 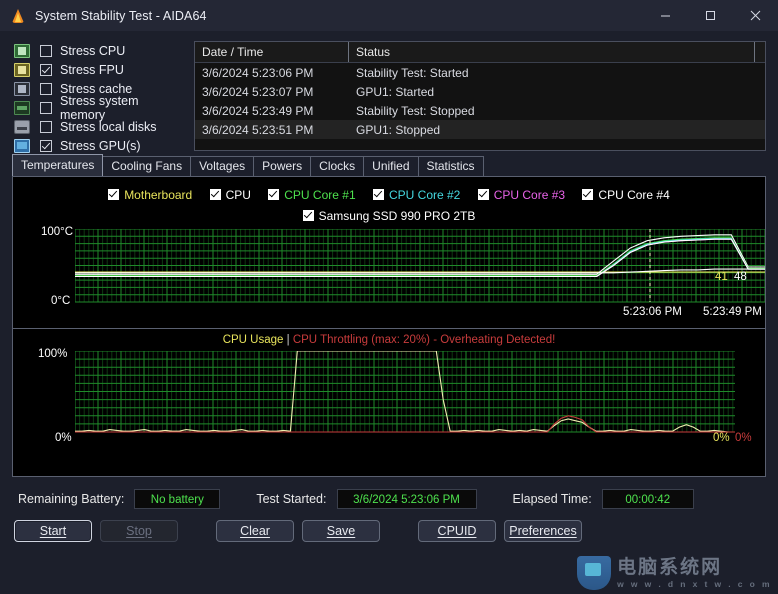 What do you see at coordinates (46, 50) in the screenshot?
I see `stress-cpu-checkbox` at bounding box center [46, 50].